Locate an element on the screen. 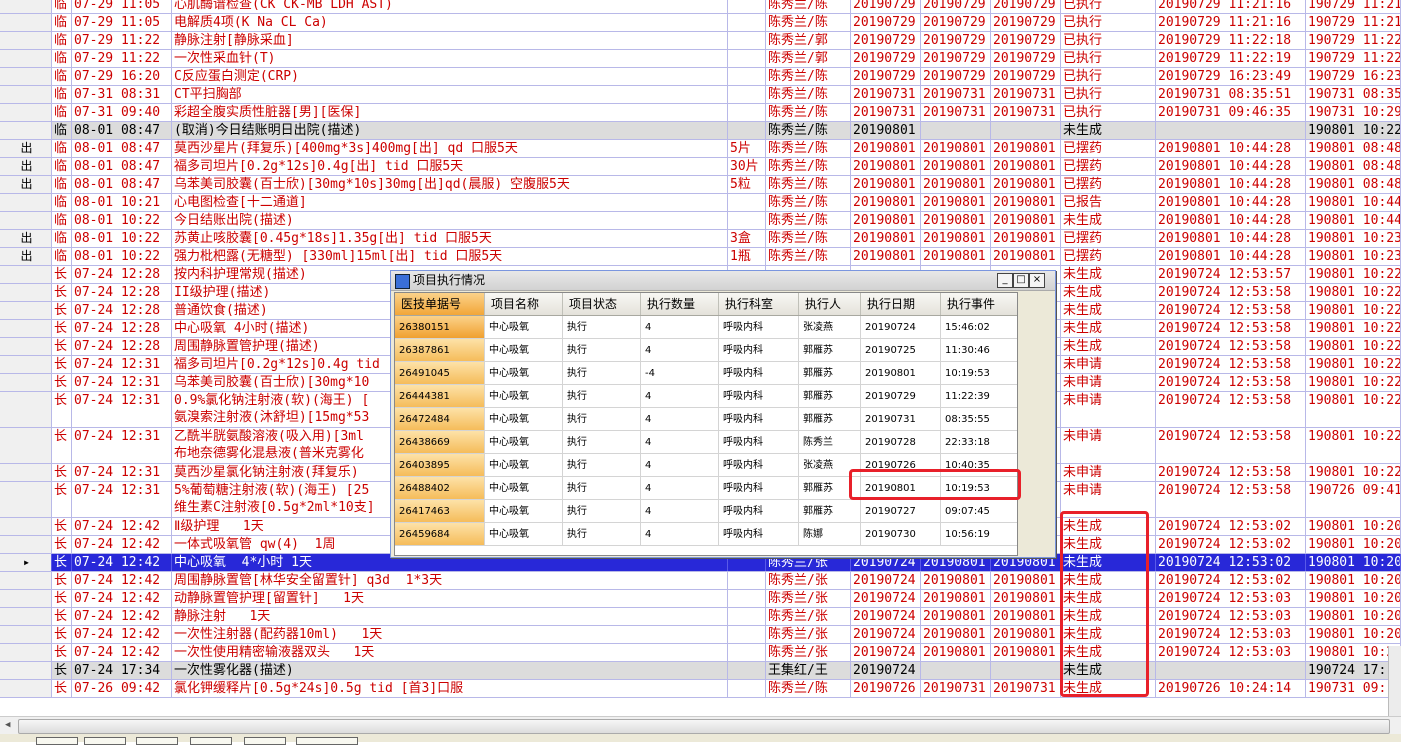 Image resolution: width=1401 pixels, height=745 pixels. table-cell: 11:30:46 is located at coordinates (979, 350).